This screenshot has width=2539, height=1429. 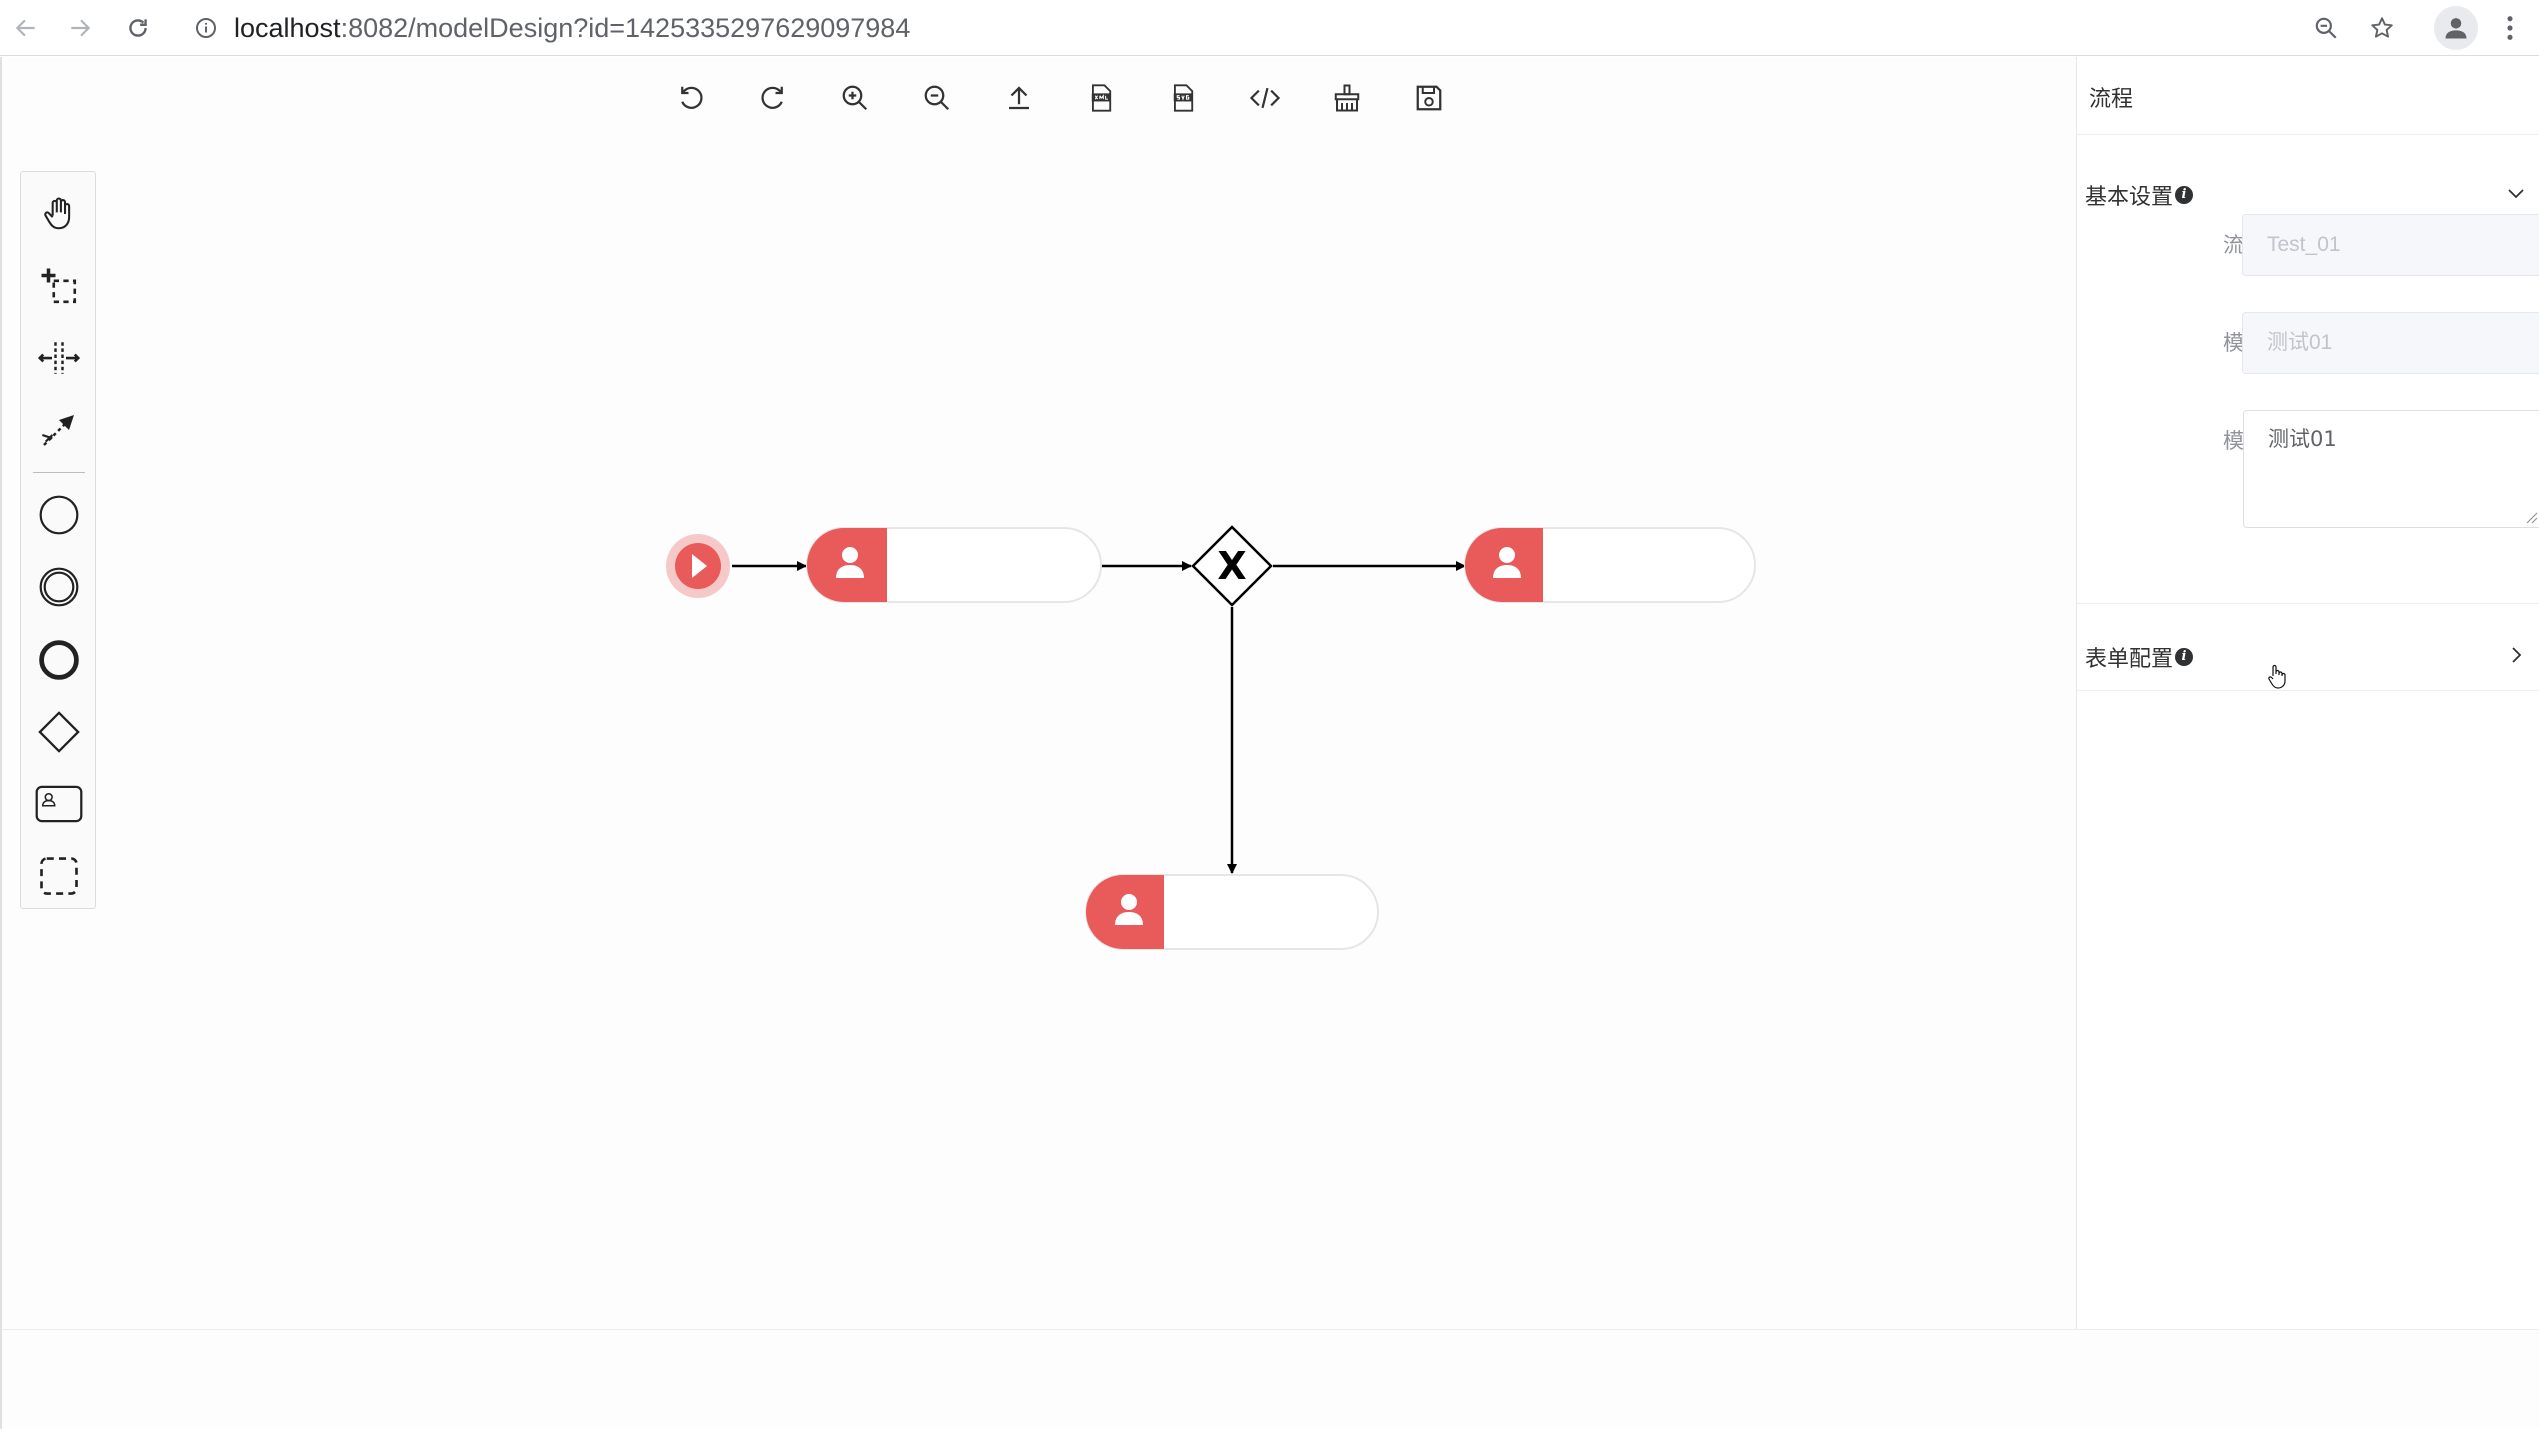 What do you see at coordinates (2129, 659) in the screenshot?
I see `form-config-label: 表单配置` at bounding box center [2129, 659].